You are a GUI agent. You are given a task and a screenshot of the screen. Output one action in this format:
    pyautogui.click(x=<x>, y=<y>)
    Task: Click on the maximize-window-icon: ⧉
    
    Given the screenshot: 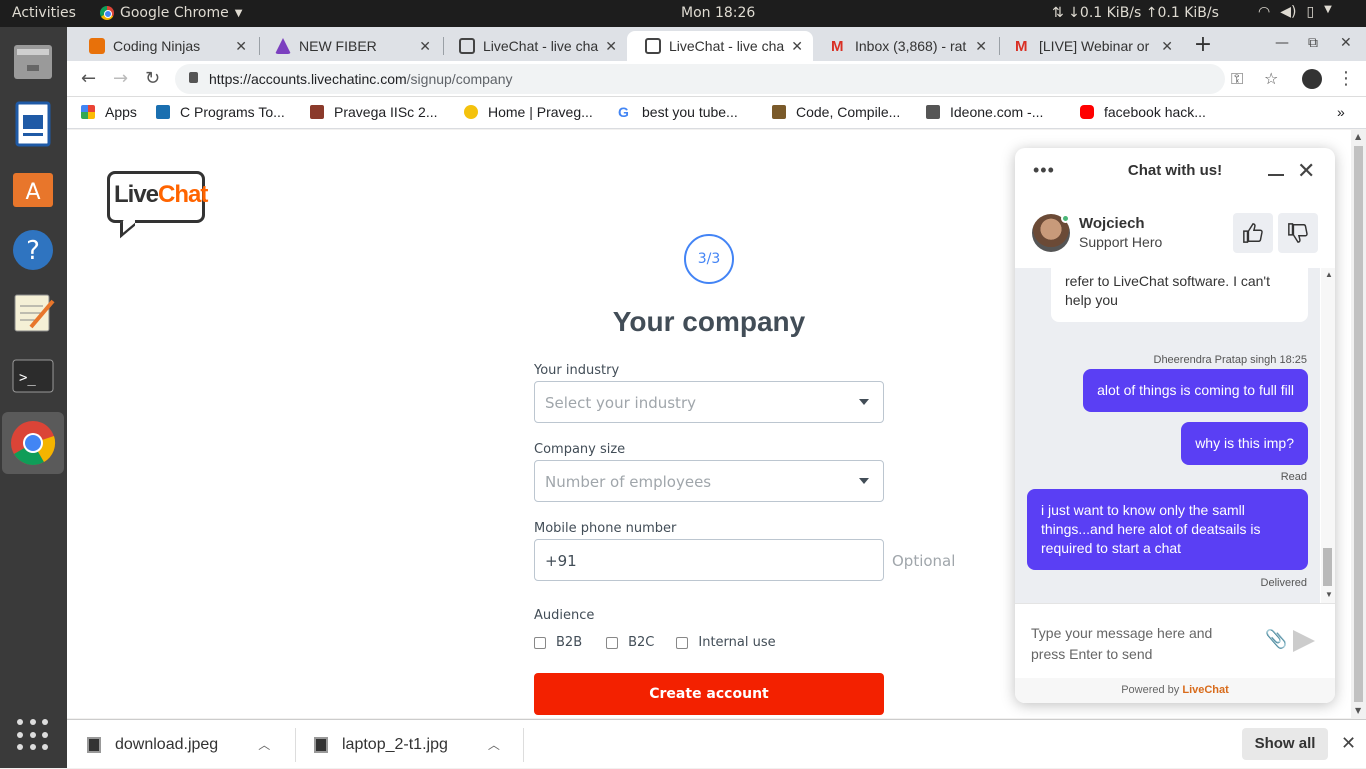 What is the action you would take?
    pyautogui.click(x=1313, y=43)
    